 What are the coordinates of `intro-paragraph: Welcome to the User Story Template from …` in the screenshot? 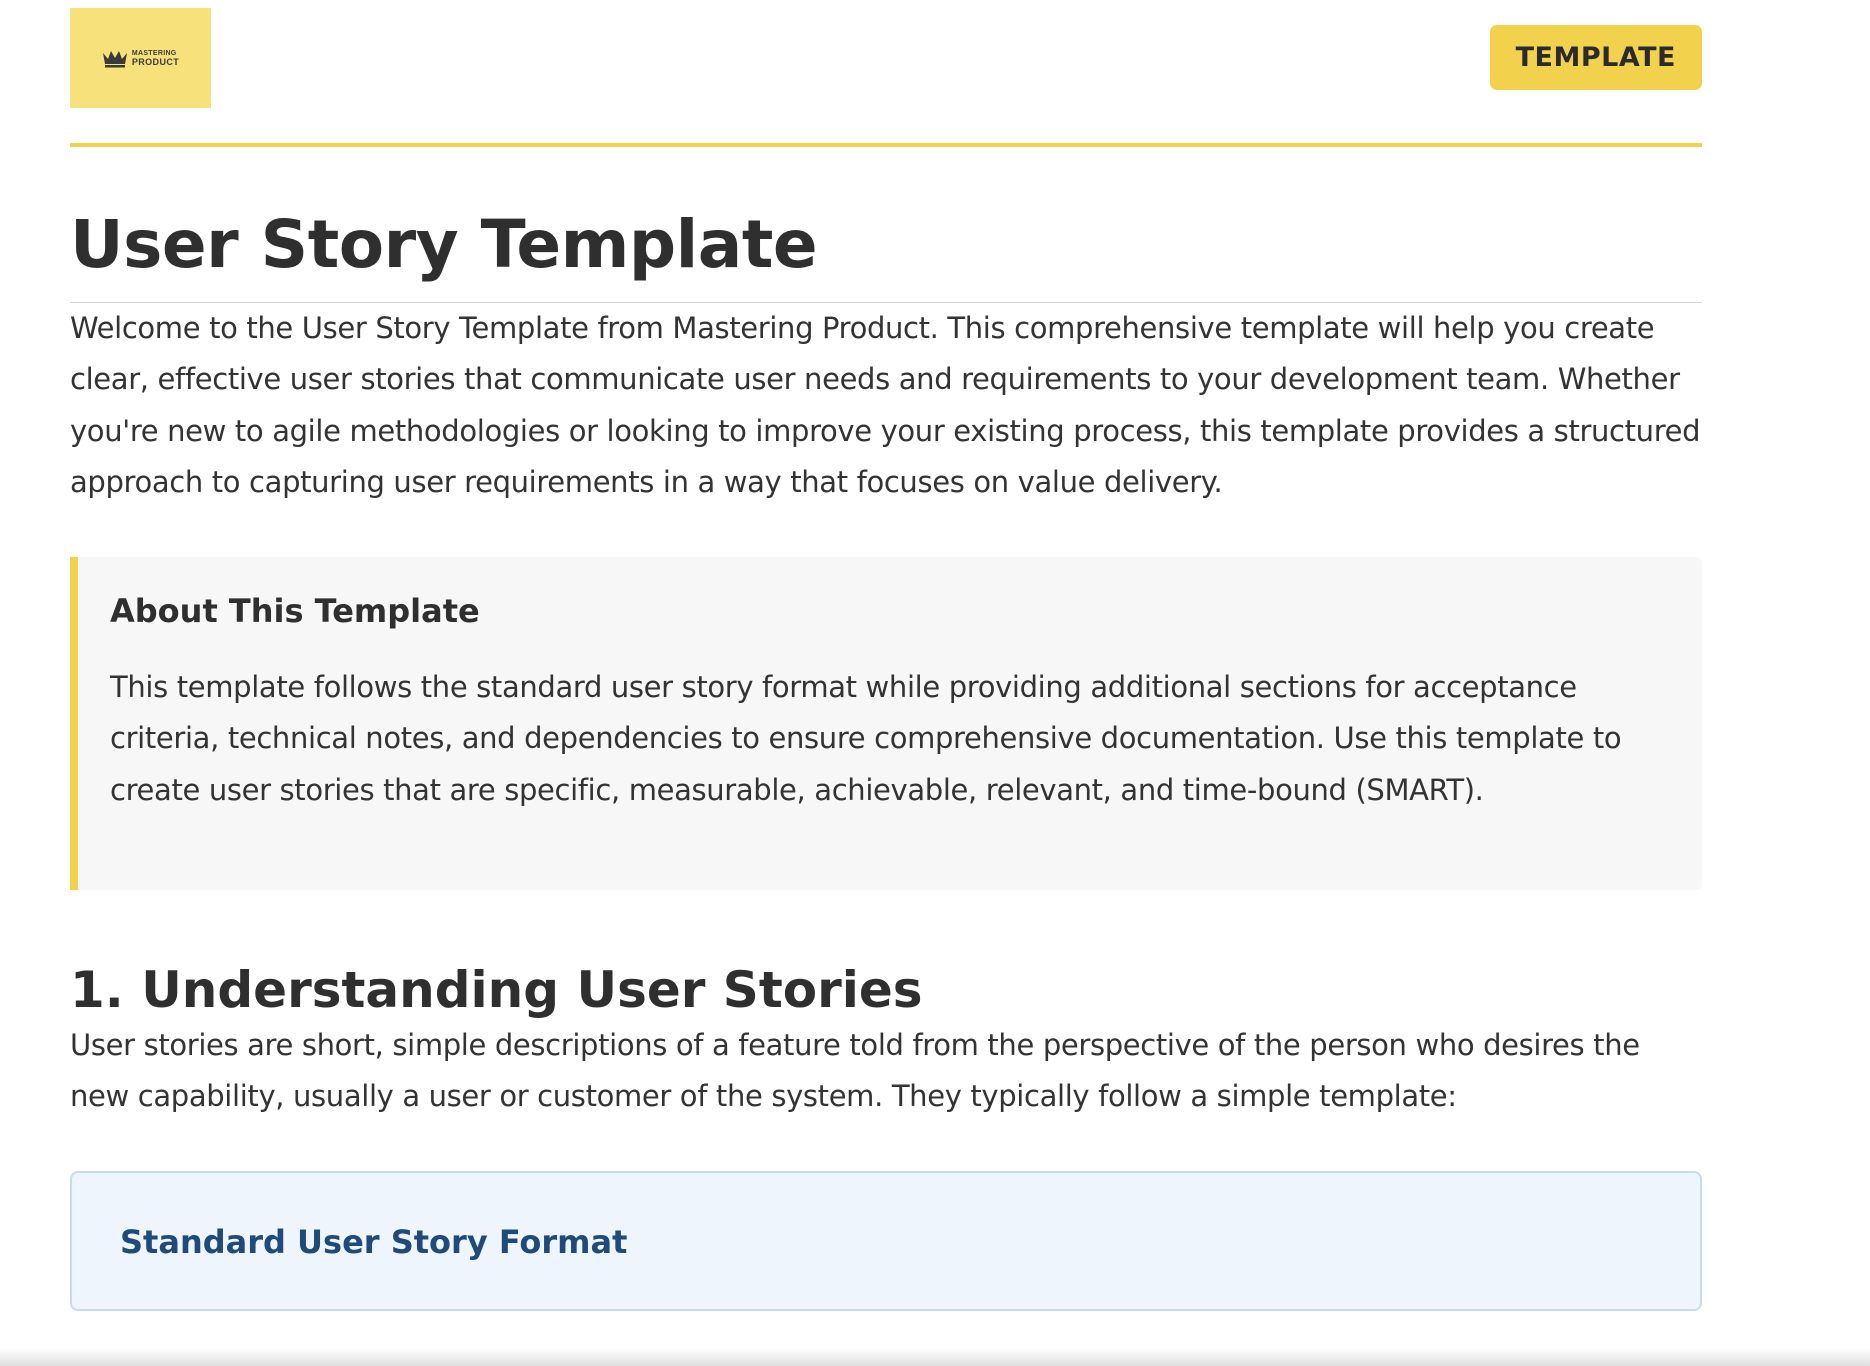 It's located at (885, 405).